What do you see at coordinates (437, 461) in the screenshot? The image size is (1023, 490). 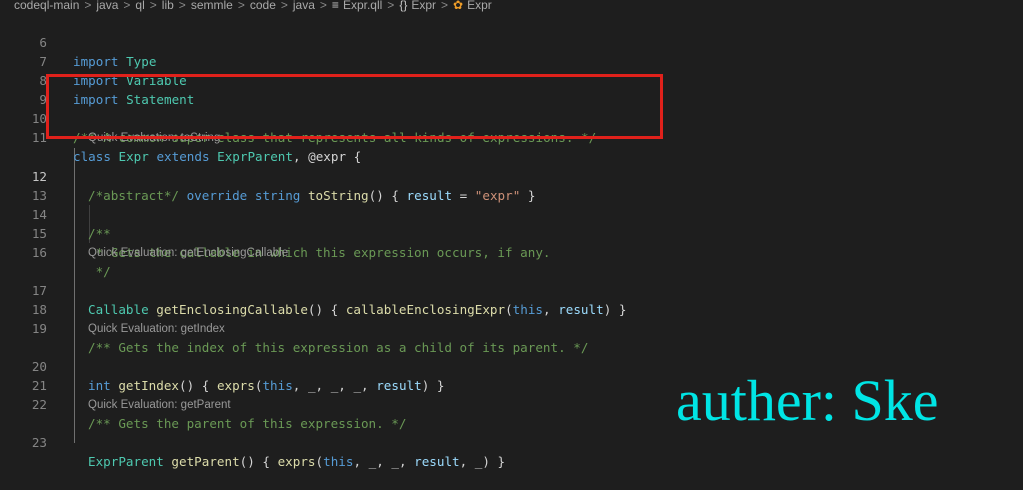 I see `variable: result` at bounding box center [437, 461].